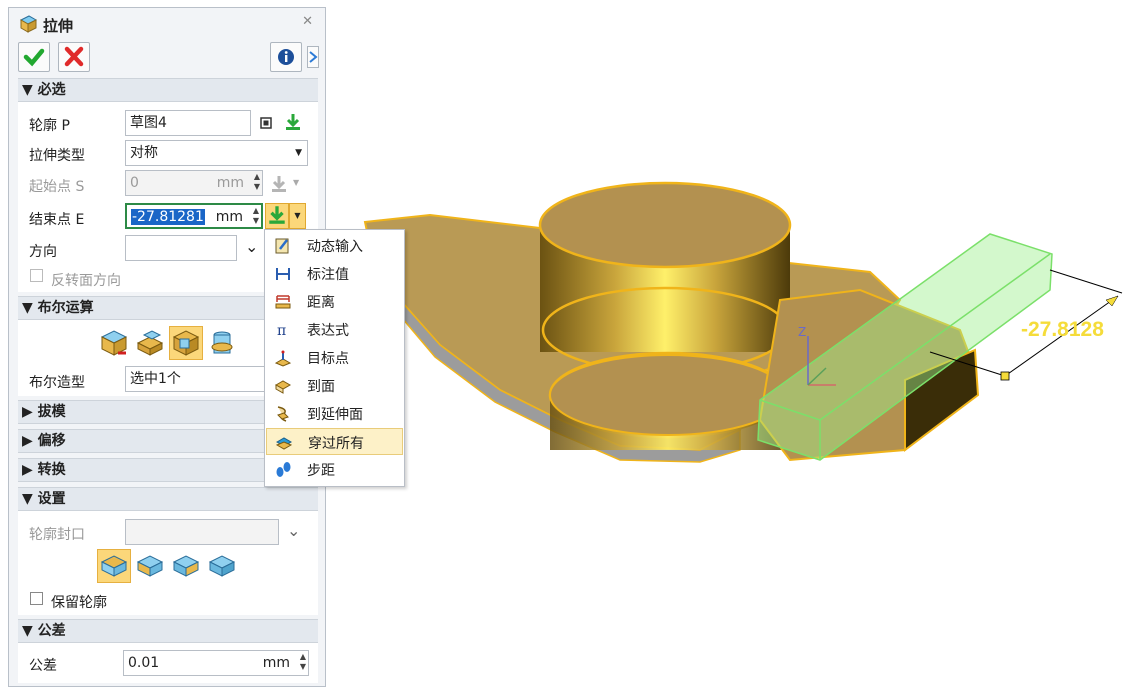  Describe the element at coordinates (334, 273) in the screenshot. I see `menu-item-dimension-value: 标注值` at that location.